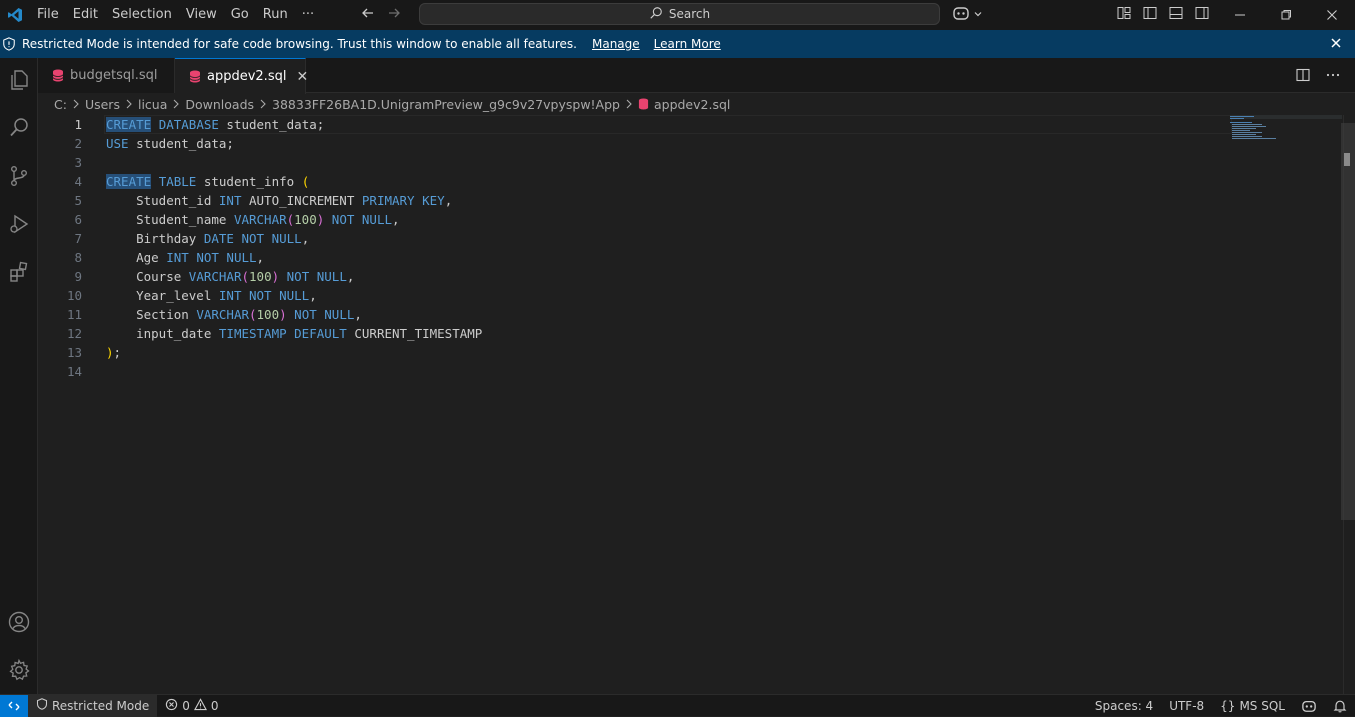 The image size is (1355, 717). What do you see at coordinates (74, 352) in the screenshot?
I see `line-number: 13` at bounding box center [74, 352].